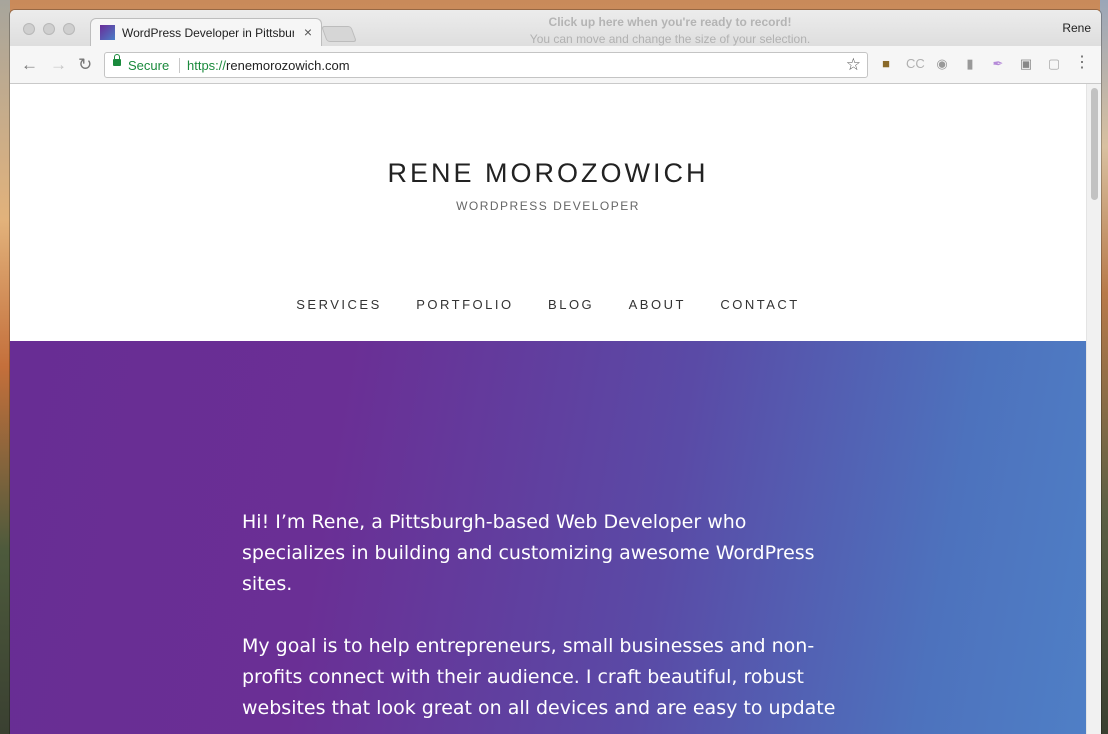 This screenshot has height=734, width=1108. I want to click on primary-navigation: SERVICES PORTFOLIO BLOG ABOUT CONTACT, so click(548, 305).